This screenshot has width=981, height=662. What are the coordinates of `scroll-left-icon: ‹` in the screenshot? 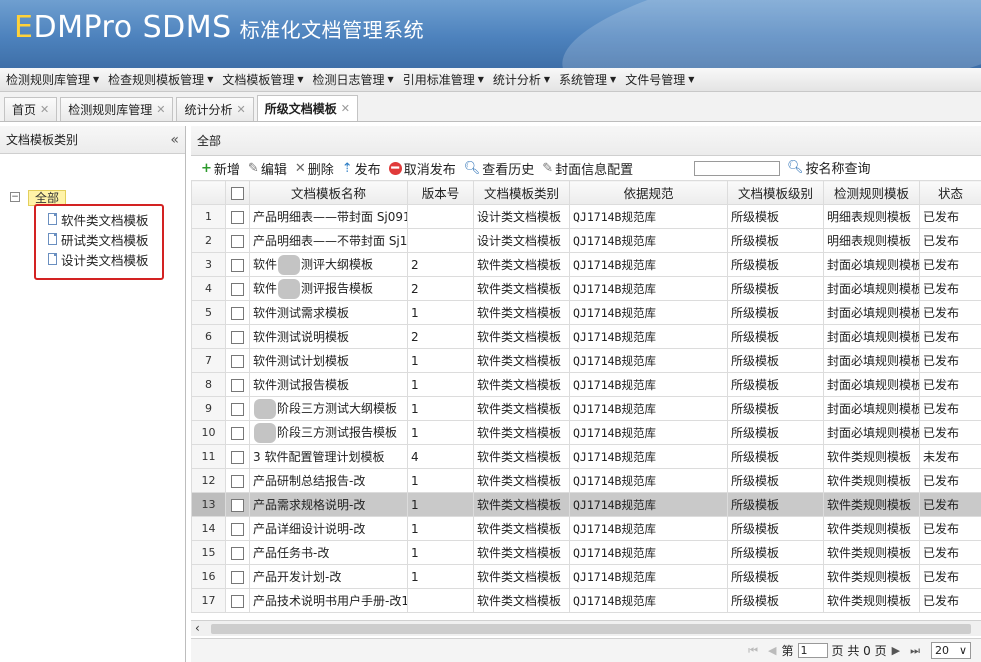 It's located at (197, 628).